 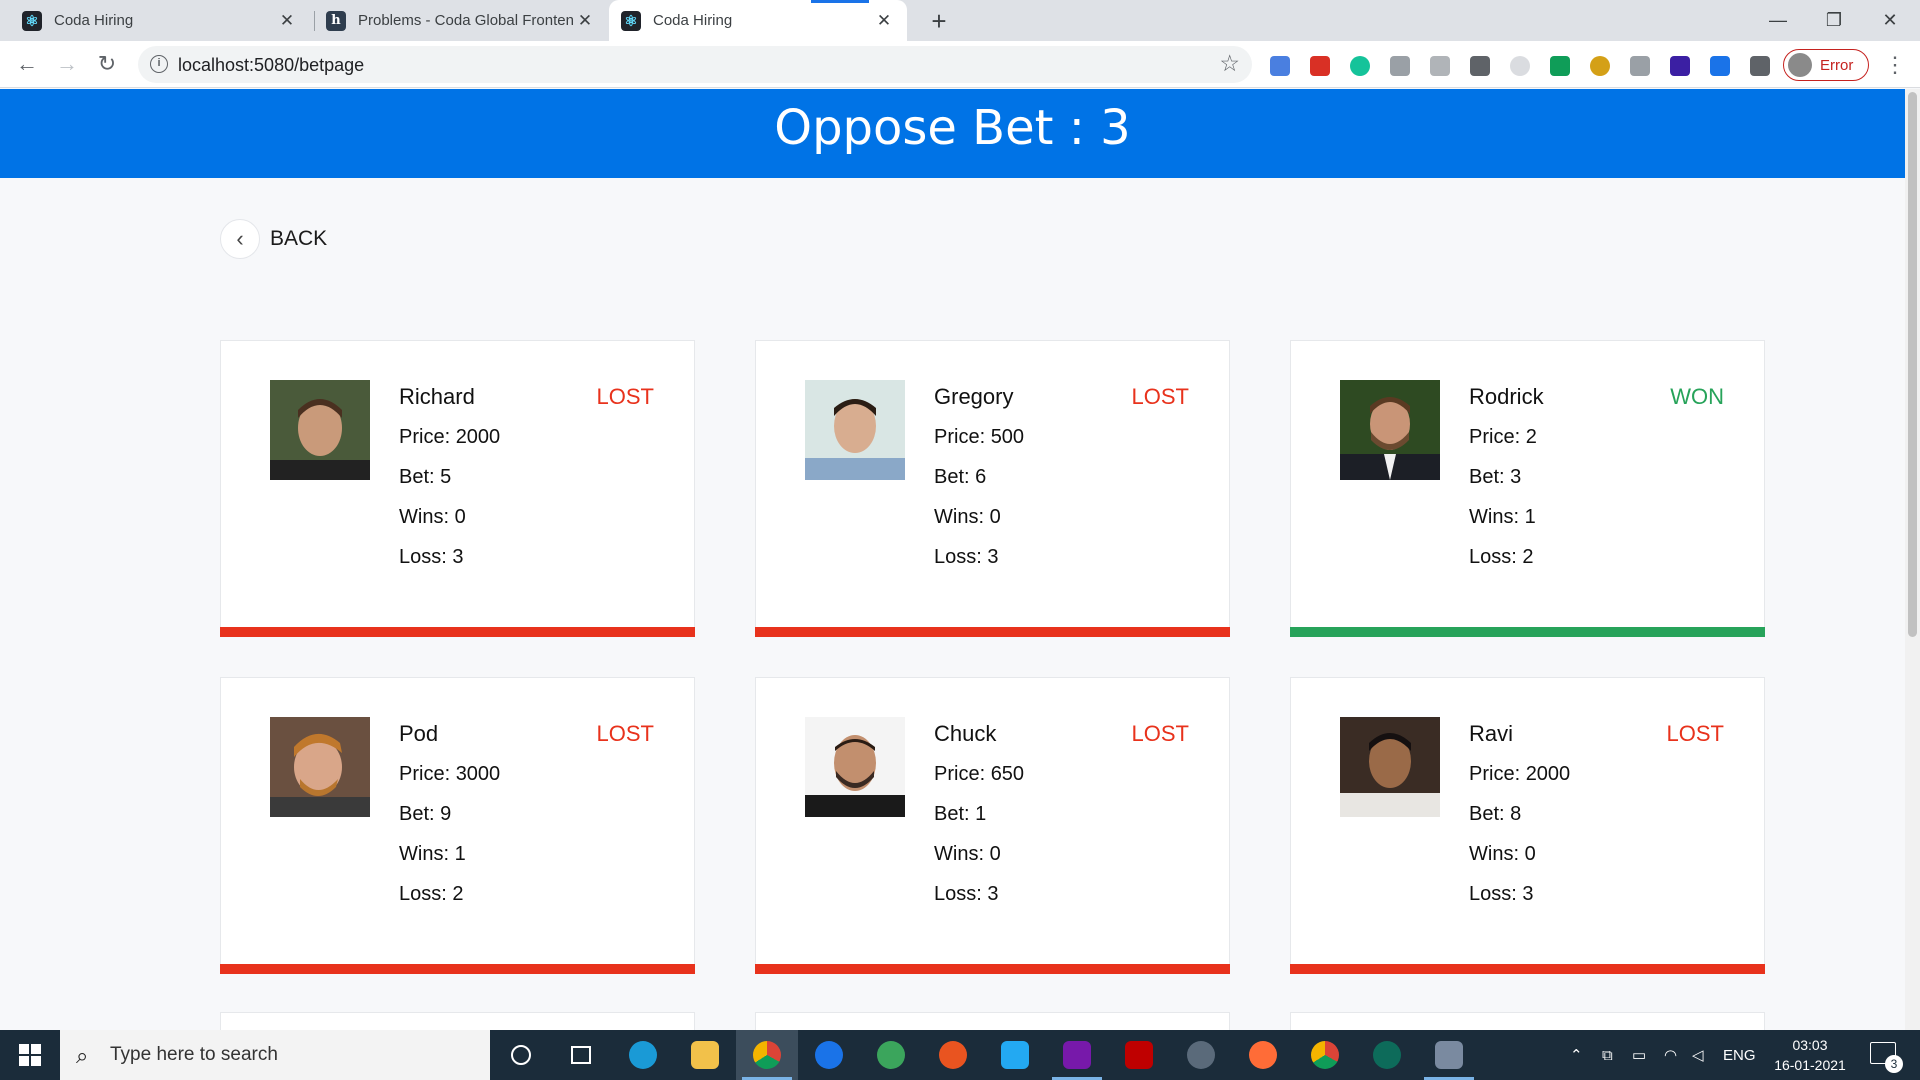 I want to click on cortana-icon, so click(x=521, y=1055).